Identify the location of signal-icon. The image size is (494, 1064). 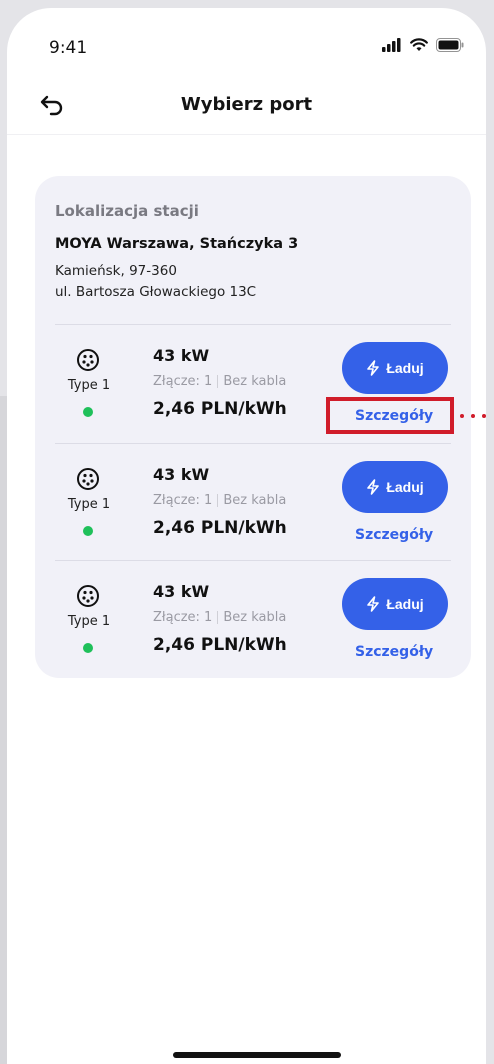
(391, 45).